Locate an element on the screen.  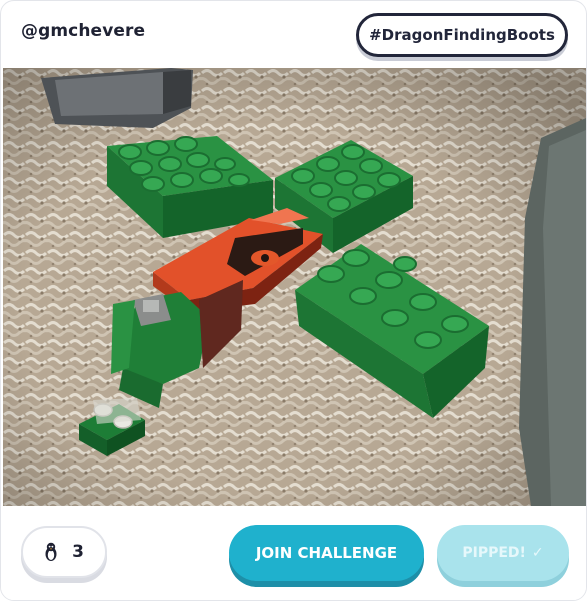
penguin-icon is located at coordinates (51, 551).